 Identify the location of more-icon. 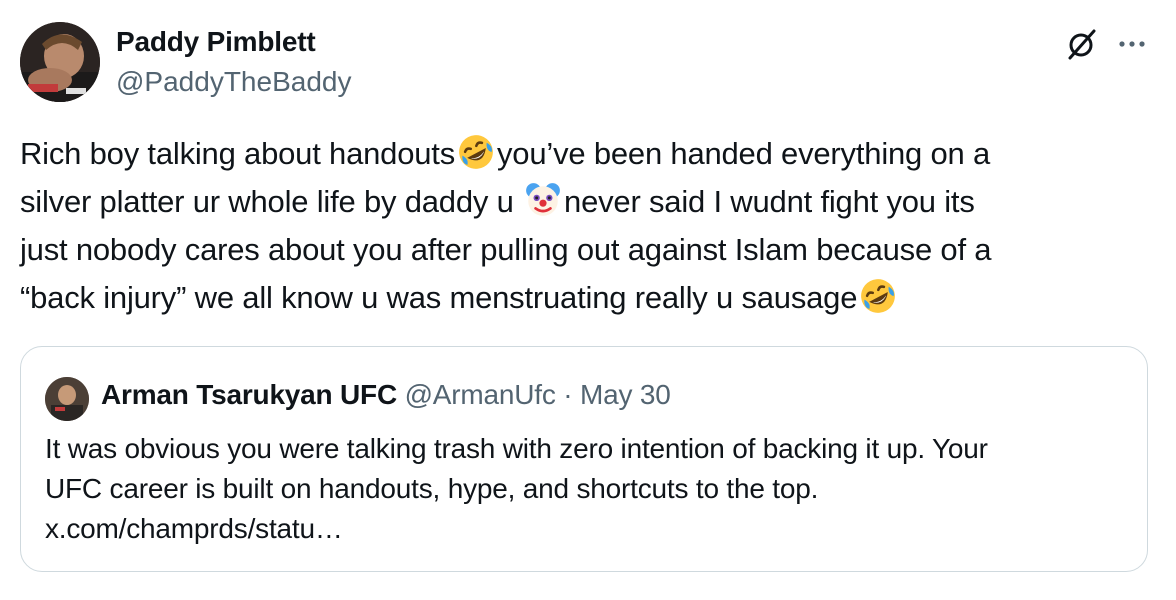
(1132, 44).